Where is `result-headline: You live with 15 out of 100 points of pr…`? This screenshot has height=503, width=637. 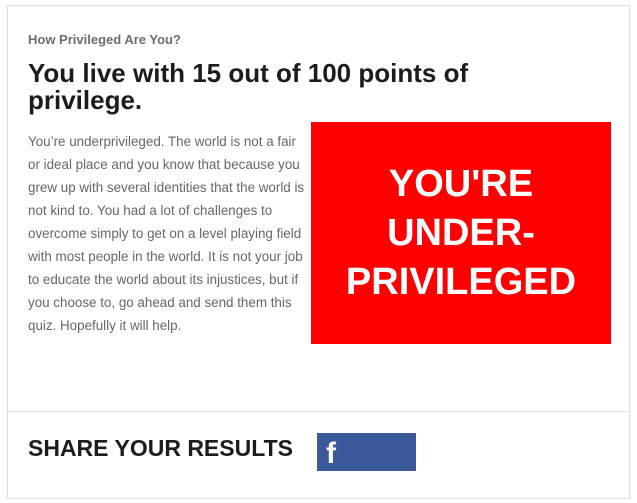
result-headline: You live with 15 out of 100 points of pr… is located at coordinates (248, 86).